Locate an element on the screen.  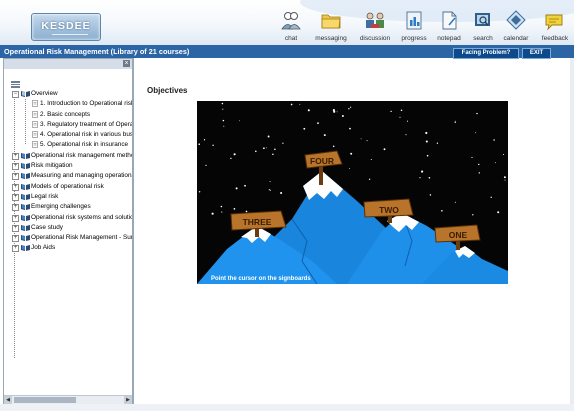
tree-subitem-2: 2. Basic concepts is located at coordinates (72, 115).